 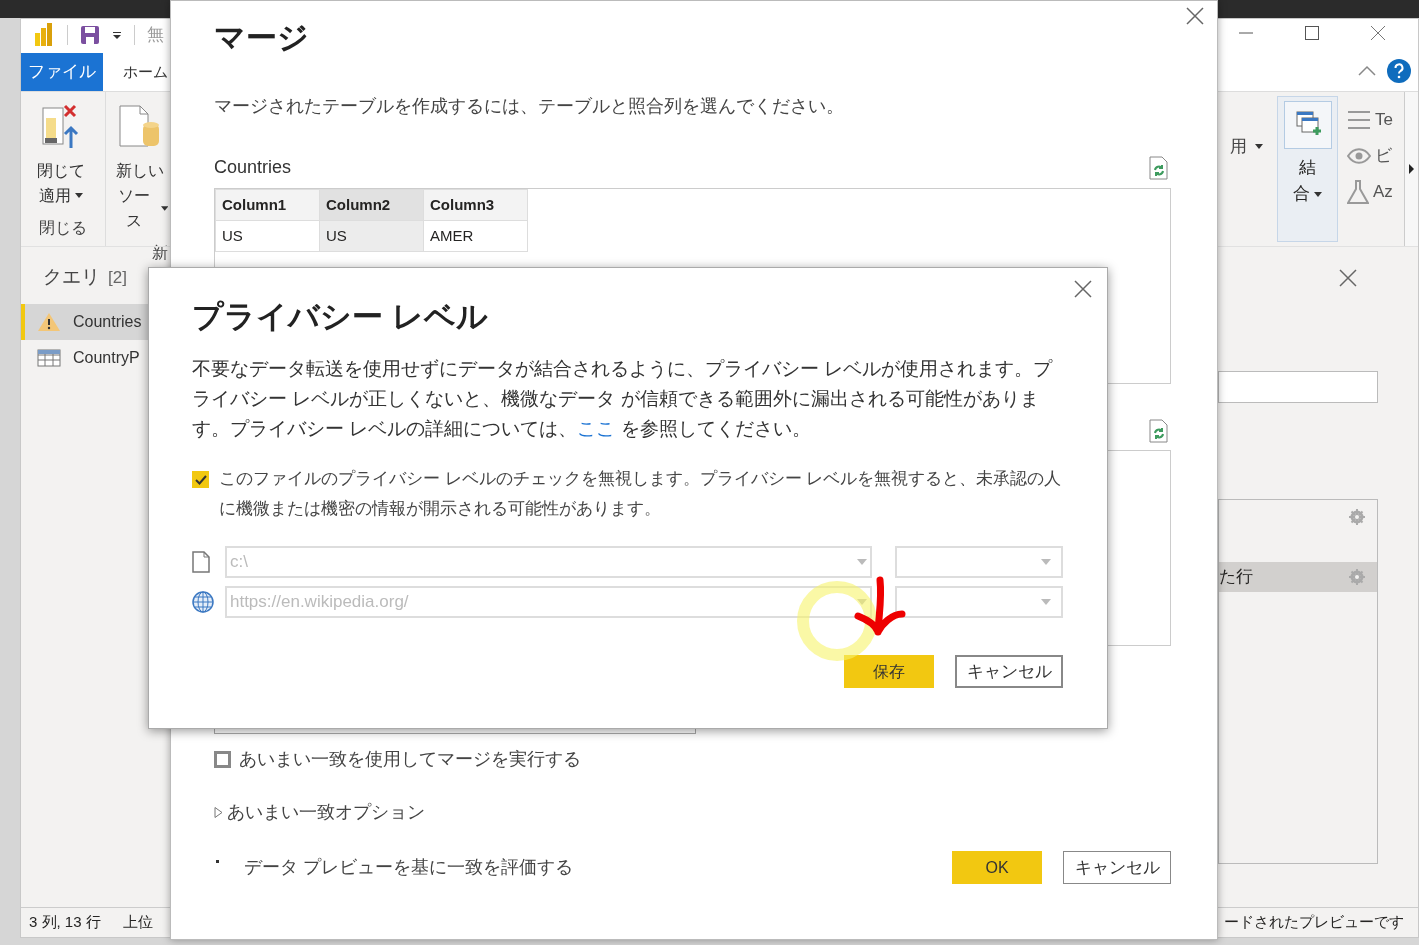 I want to click on text-lines-icon, so click(x=1359, y=120).